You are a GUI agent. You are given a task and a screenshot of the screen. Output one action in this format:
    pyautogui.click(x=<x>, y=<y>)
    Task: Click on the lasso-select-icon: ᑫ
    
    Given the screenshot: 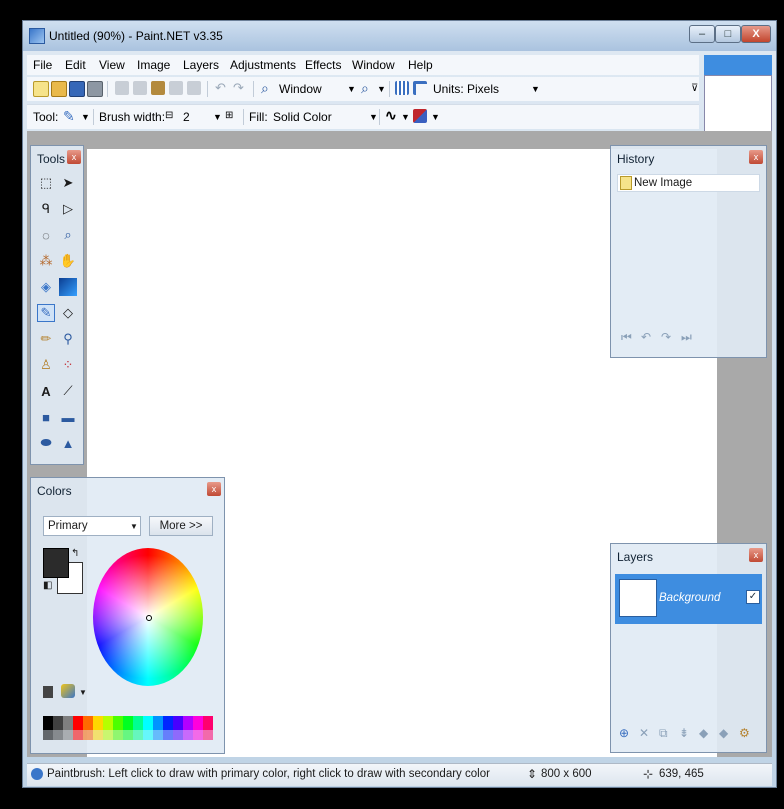 What is the action you would take?
    pyautogui.click(x=46, y=209)
    